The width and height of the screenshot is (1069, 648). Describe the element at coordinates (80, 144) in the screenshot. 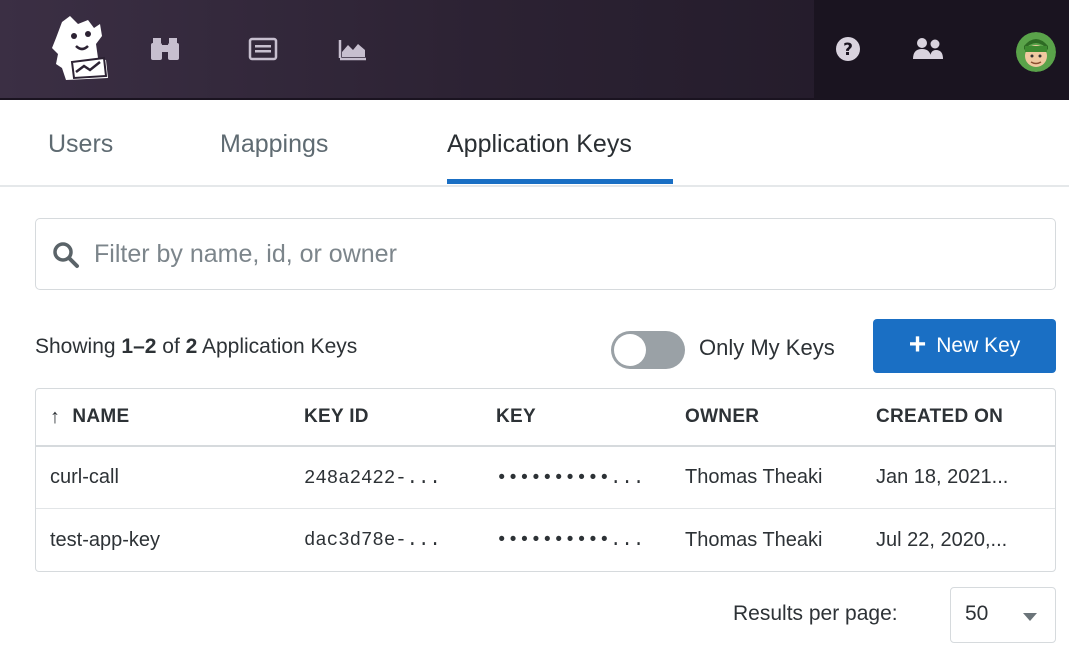

I see `tab-users: Users` at that location.